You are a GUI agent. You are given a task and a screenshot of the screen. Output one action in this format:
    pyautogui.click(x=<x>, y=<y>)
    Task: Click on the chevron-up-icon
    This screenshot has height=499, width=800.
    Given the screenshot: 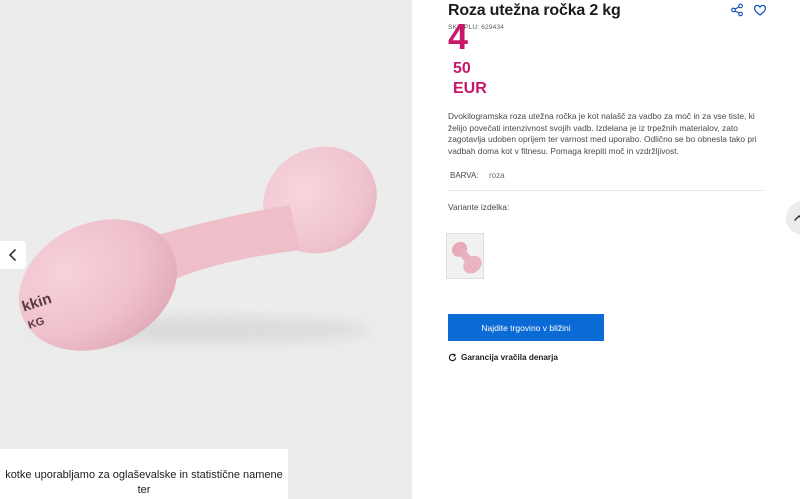 What is the action you would take?
    pyautogui.click(x=797, y=217)
    